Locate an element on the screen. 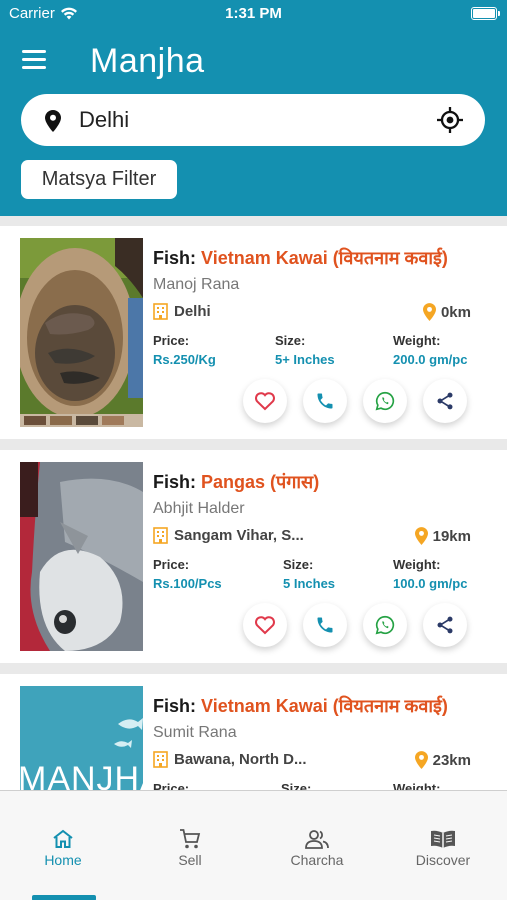 Image resolution: width=507 pixels, height=900 pixels. distance-text: 0km is located at coordinates (455, 312).